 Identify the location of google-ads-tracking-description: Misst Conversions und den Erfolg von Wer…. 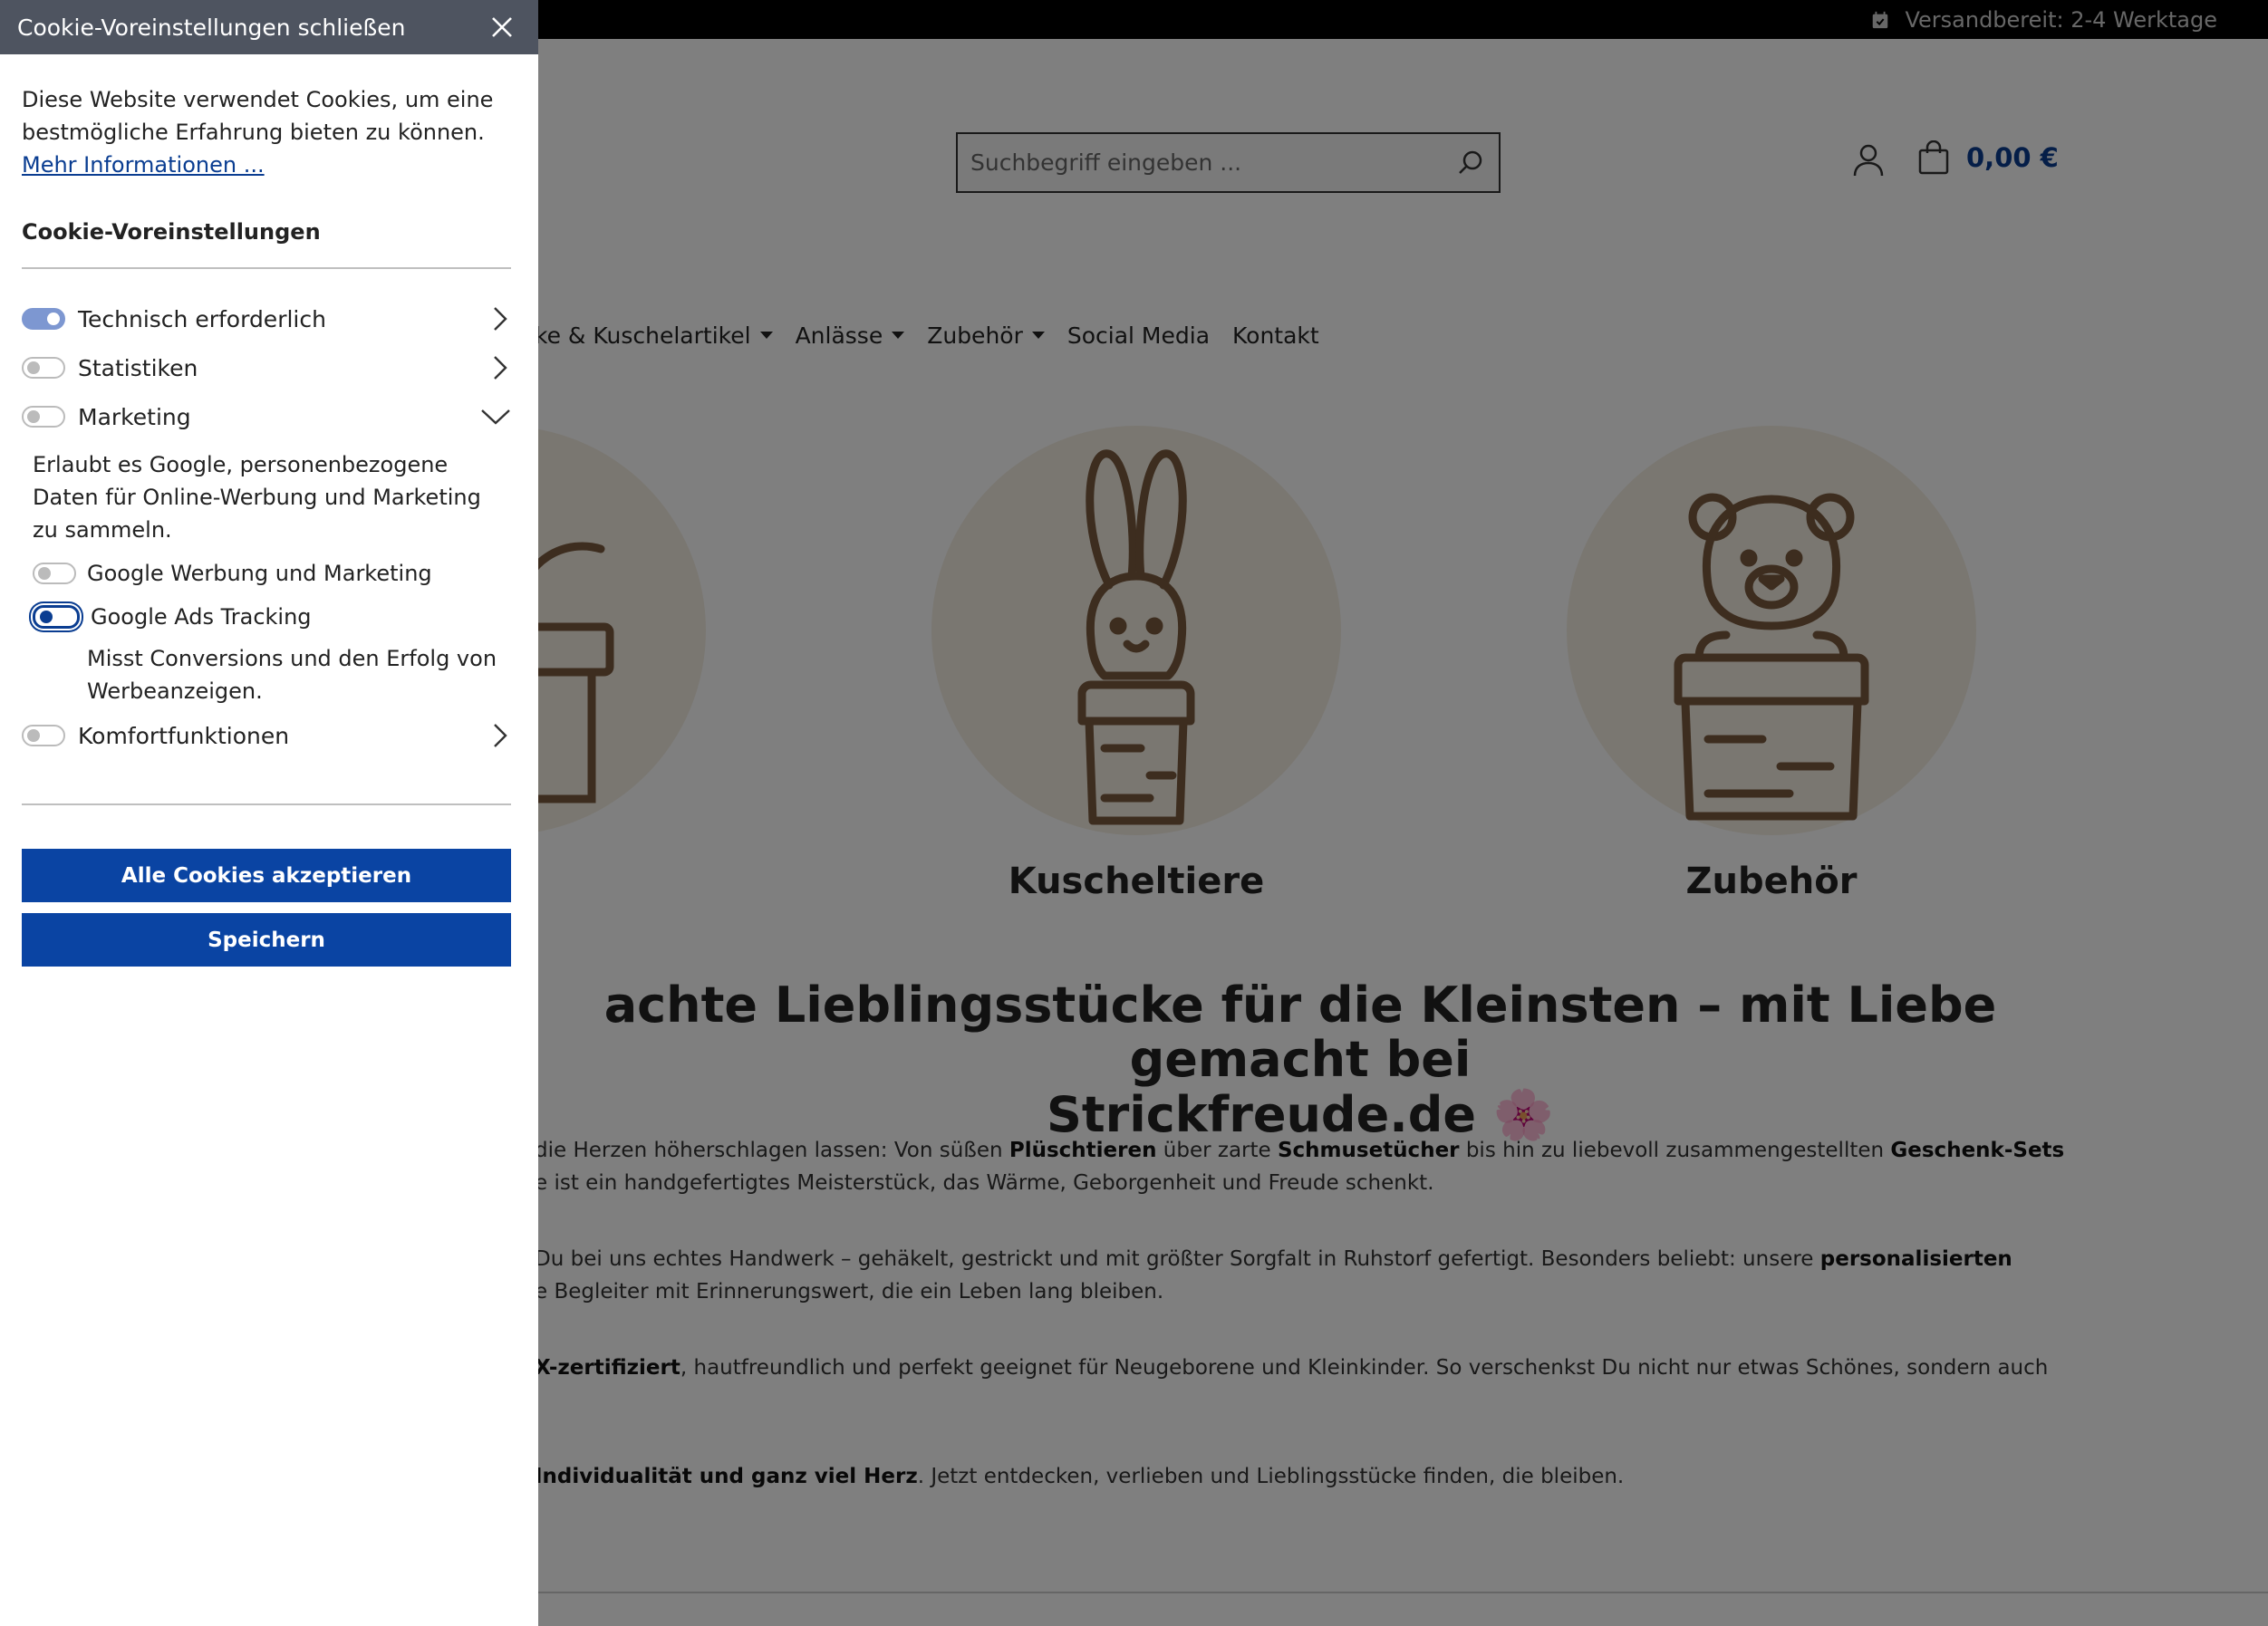
(292, 675).